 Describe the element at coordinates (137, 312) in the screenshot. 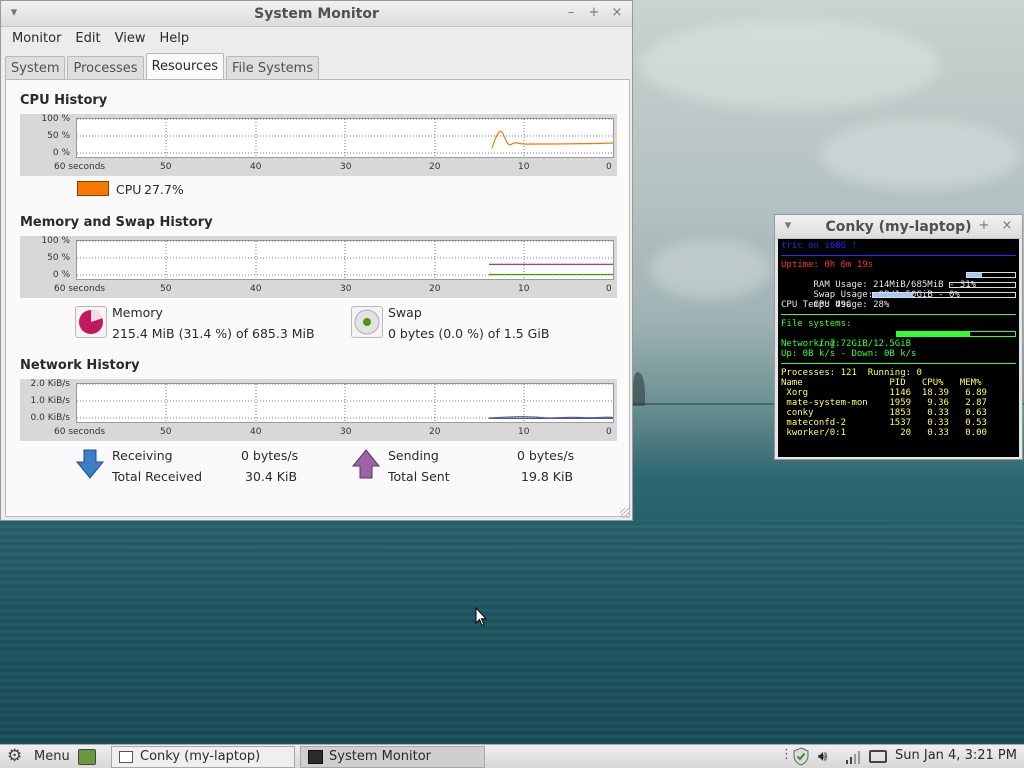

I see `memory-label: Memory` at that location.